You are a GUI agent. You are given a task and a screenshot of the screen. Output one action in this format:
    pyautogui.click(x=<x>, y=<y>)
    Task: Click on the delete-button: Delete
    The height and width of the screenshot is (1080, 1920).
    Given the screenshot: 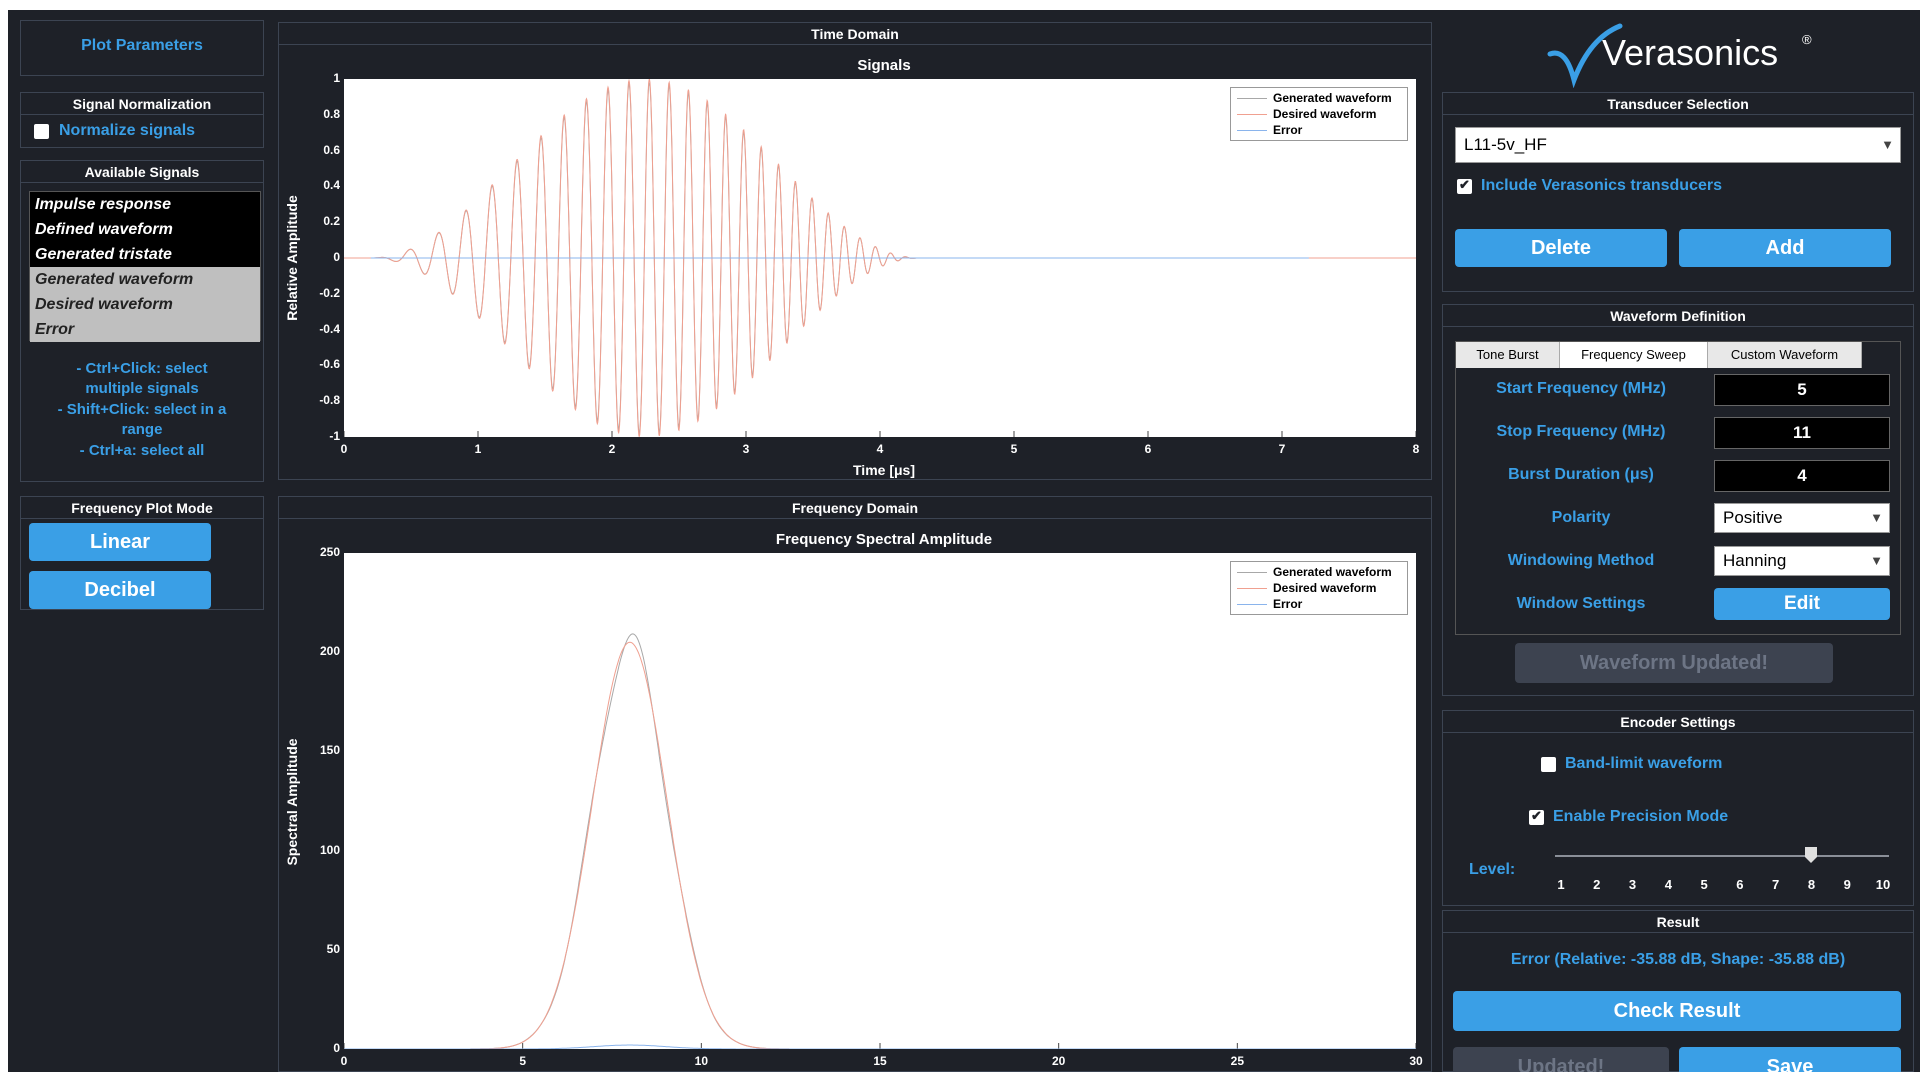 What is the action you would take?
    pyautogui.click(x=1561, y=248)
    